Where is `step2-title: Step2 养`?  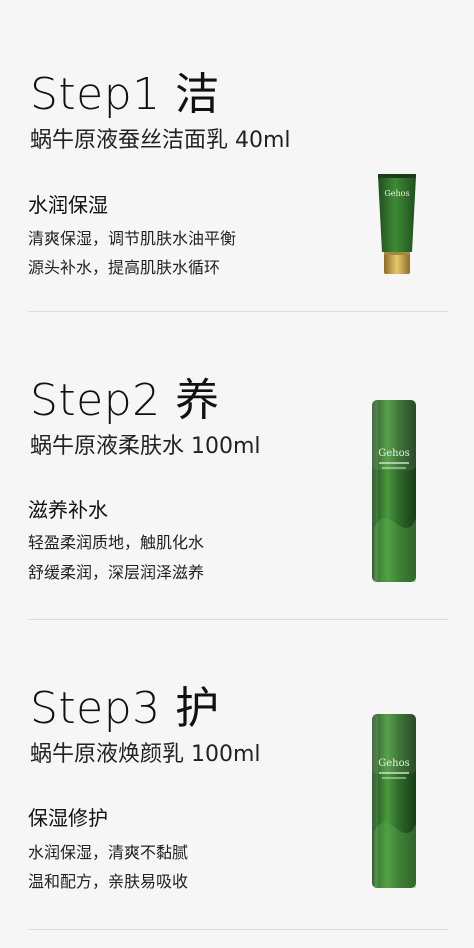
step2-title: Step2 养 is located at coordinates (125, 400).